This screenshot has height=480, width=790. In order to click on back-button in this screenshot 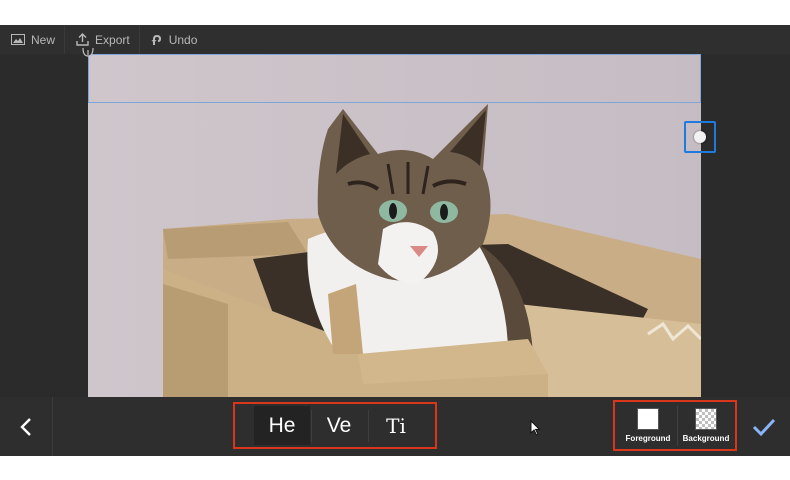, I will do `click(26, 426)`.